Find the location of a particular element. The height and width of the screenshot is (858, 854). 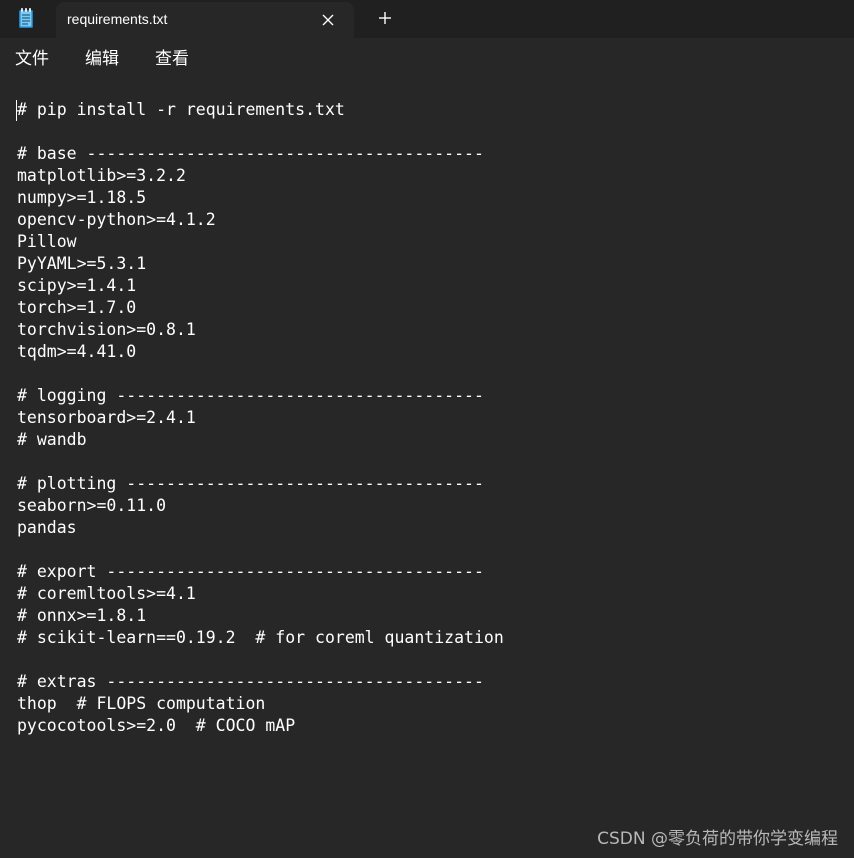

menu-edit: 编辑 is located at coordinates (102, 59).